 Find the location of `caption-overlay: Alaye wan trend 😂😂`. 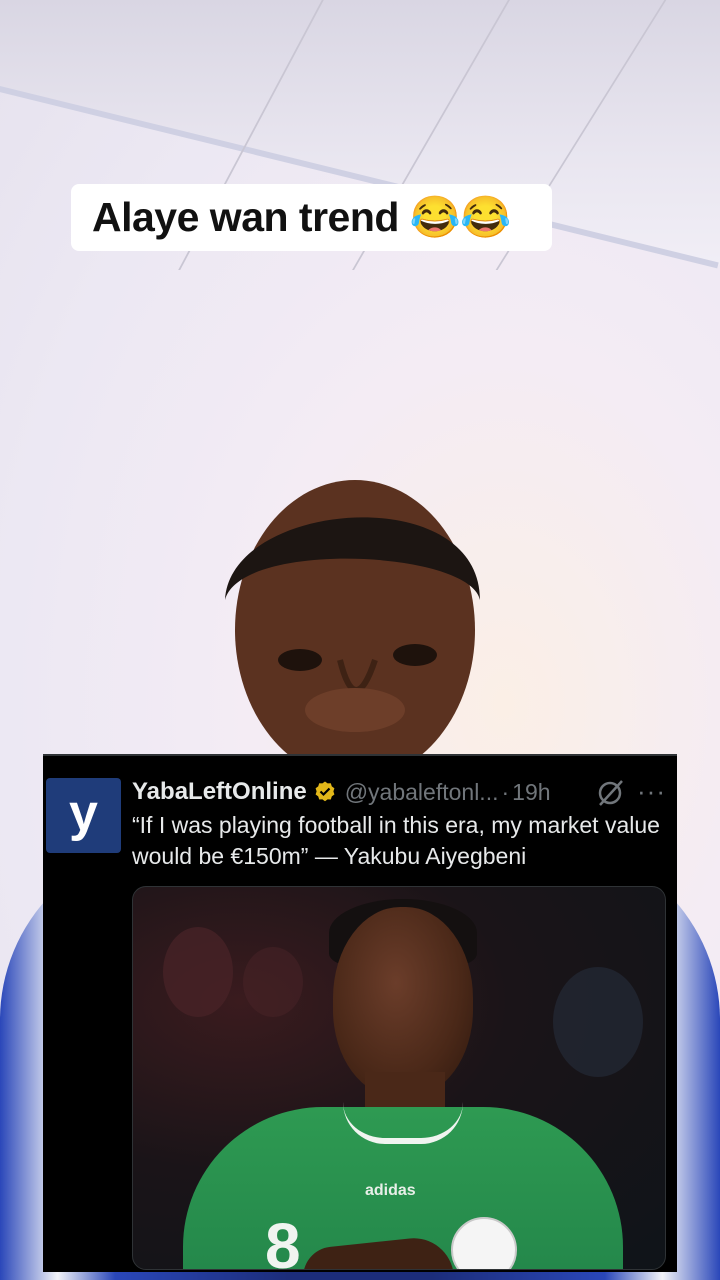

caption-overlay: Alaye wan trend 😂😂 is located at coordinates (311, 217).